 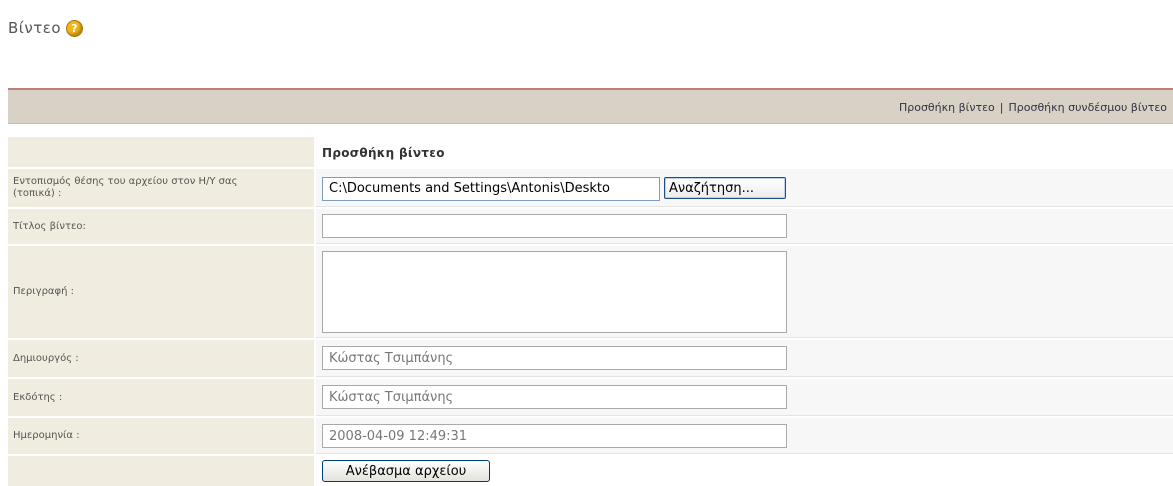 I want to click on title-row: Τίτλος βίντεο:, so click(x=590, y=227).